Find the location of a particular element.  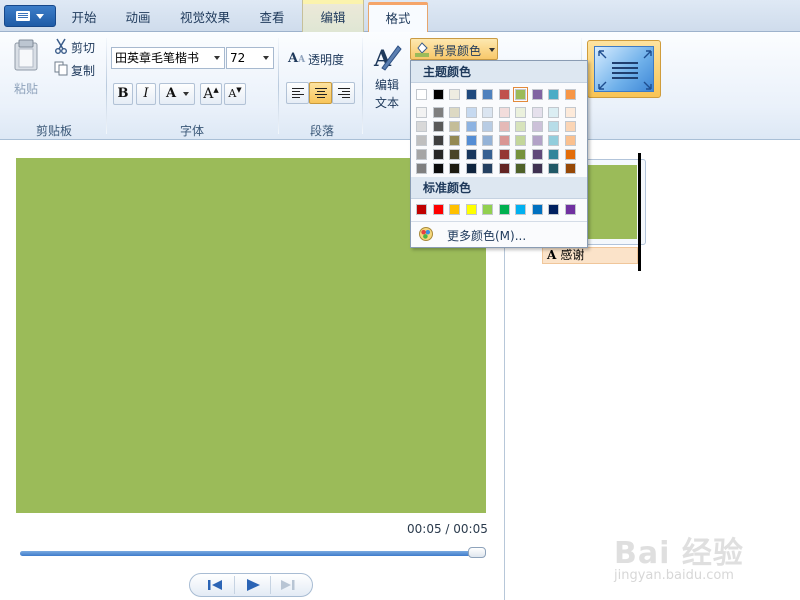

next-frame-button is located at coordinates (288, 585).